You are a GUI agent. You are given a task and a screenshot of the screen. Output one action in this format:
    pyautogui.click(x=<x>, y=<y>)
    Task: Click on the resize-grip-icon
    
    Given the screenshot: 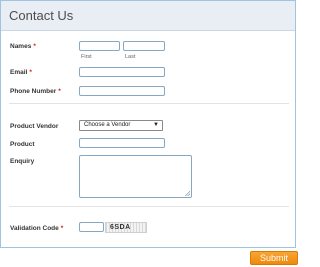 What is the action you would take?
    pyautogui.click(x=187, y=193)
    